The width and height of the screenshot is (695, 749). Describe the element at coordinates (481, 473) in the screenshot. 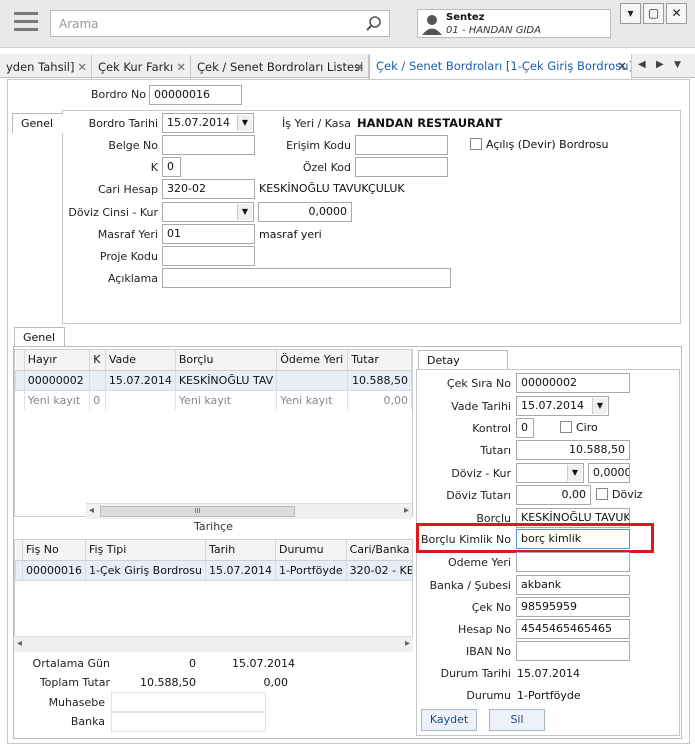

I see `doviz-kur-label: Döviz - Kur` at that location.